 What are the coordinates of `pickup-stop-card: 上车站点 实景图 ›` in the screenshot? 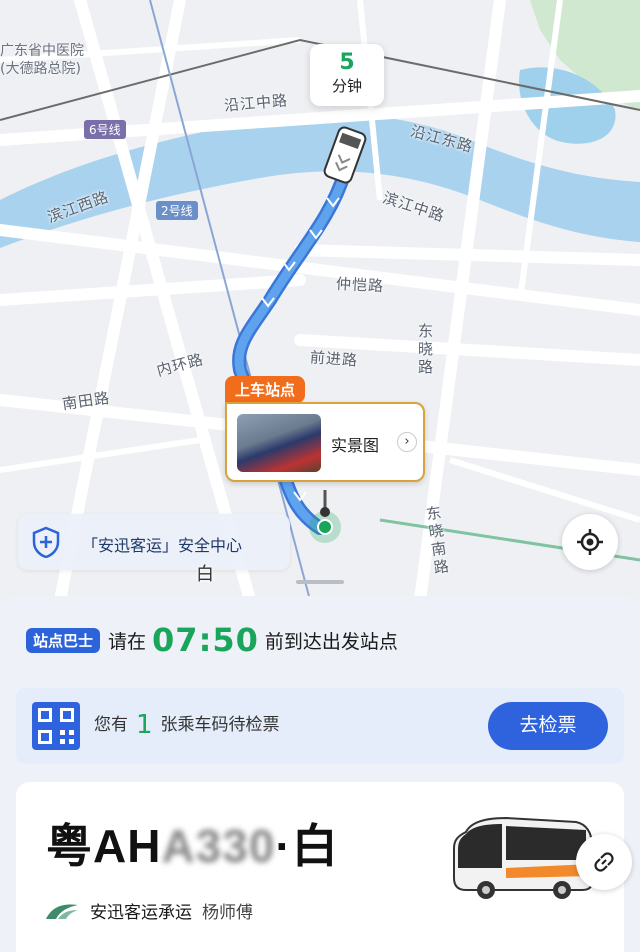 It's located at (325, 430).